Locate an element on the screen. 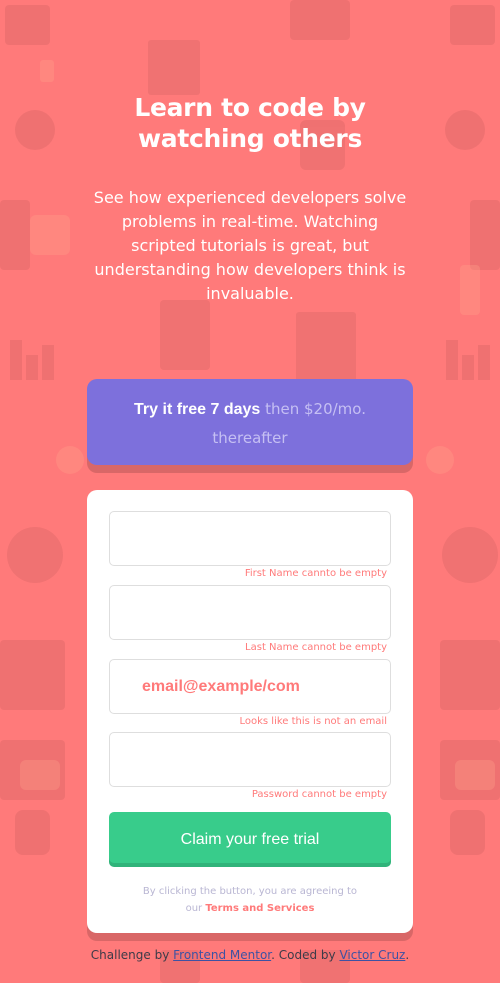 The image size is (500, 983). last-name-input is located at coordinates (250, 612).